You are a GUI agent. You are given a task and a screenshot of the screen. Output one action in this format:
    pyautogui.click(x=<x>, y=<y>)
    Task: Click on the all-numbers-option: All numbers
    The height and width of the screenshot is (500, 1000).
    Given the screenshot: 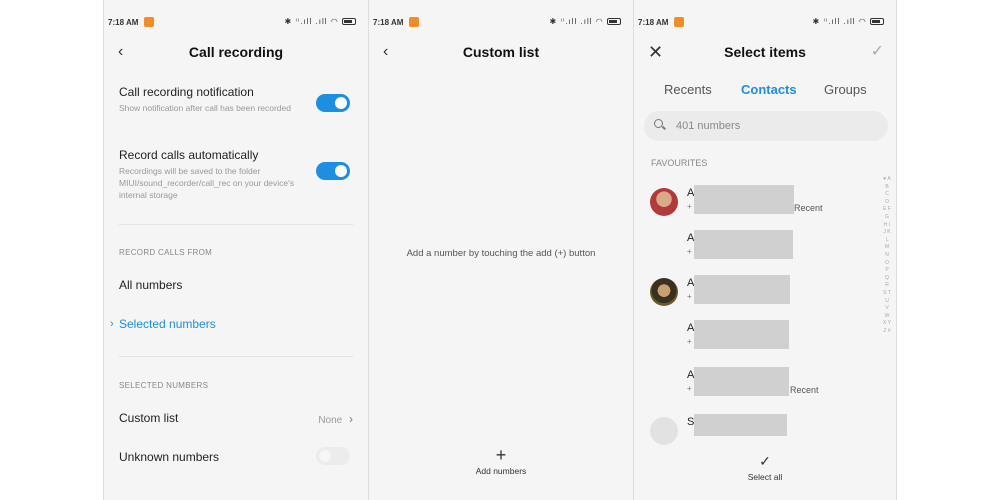 What is the action you would take?
    pyautogui.click(x=236, y=285)
    